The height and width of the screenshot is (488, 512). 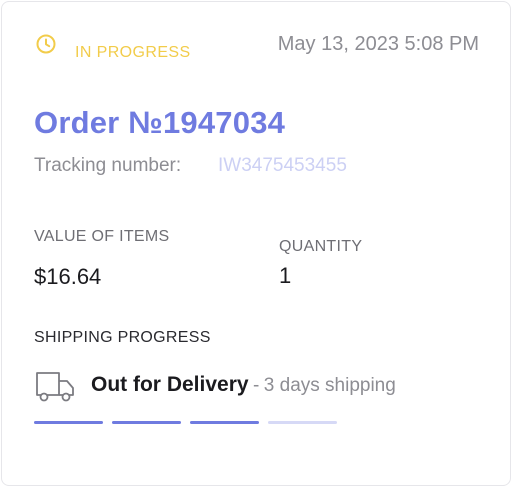 I want to click on delivery-eta: 3 days shipping, so click(x=329, y=385).